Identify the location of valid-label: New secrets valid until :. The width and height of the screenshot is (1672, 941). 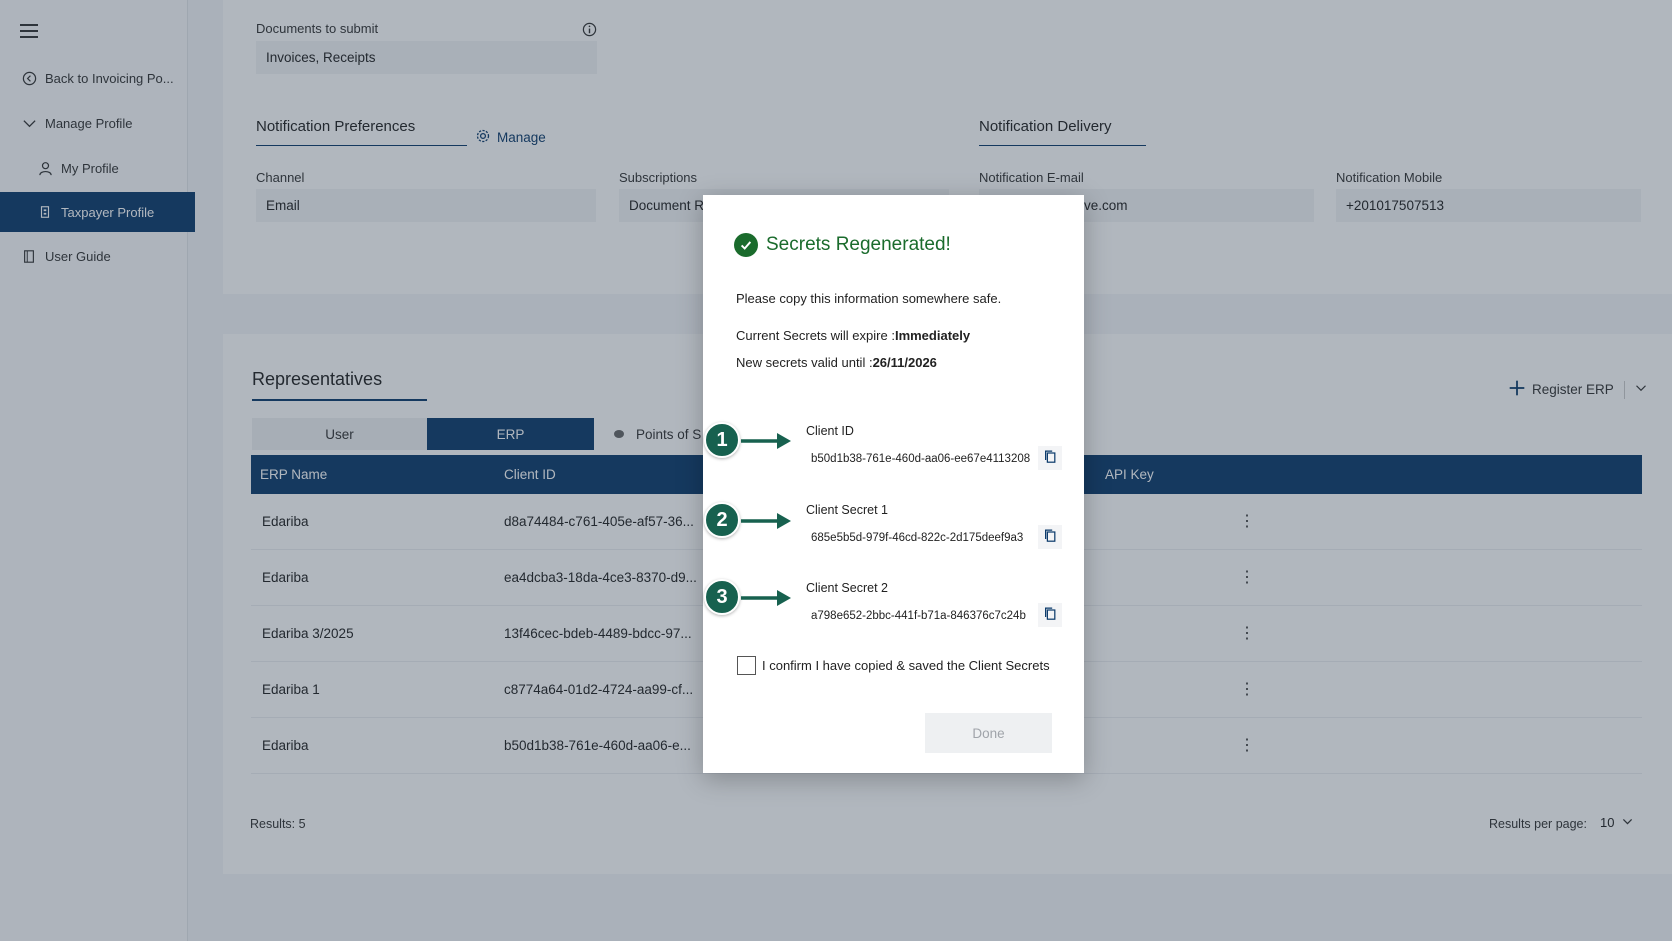
(804, 362).